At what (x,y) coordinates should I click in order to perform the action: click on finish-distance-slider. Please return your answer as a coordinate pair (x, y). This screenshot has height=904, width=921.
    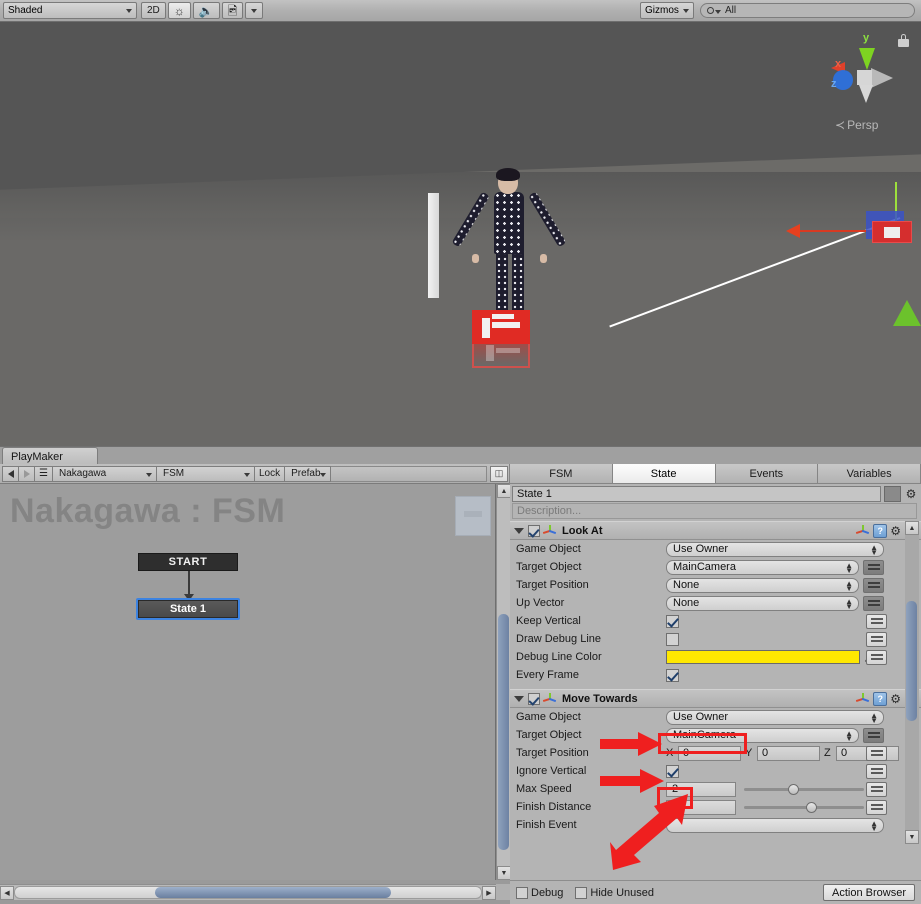
    Looking at the image, I should click on (804, 807).